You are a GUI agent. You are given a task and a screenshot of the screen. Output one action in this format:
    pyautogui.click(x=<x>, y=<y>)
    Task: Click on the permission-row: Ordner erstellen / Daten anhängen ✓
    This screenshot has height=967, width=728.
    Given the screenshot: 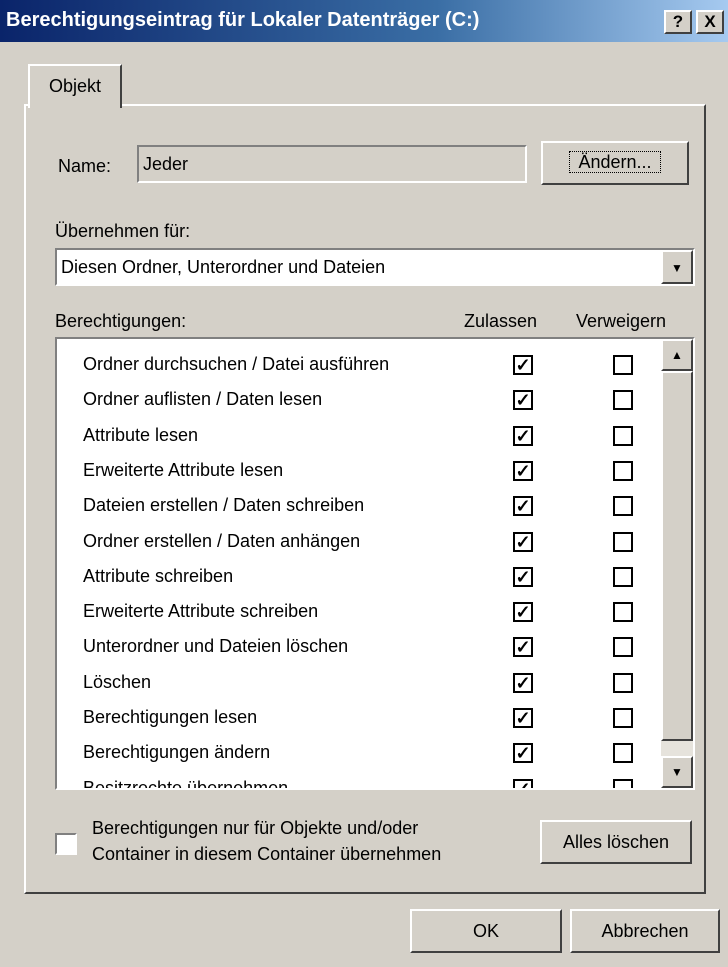 What is the action you would take?
    pyautogui.click(x=357, y=542)
    